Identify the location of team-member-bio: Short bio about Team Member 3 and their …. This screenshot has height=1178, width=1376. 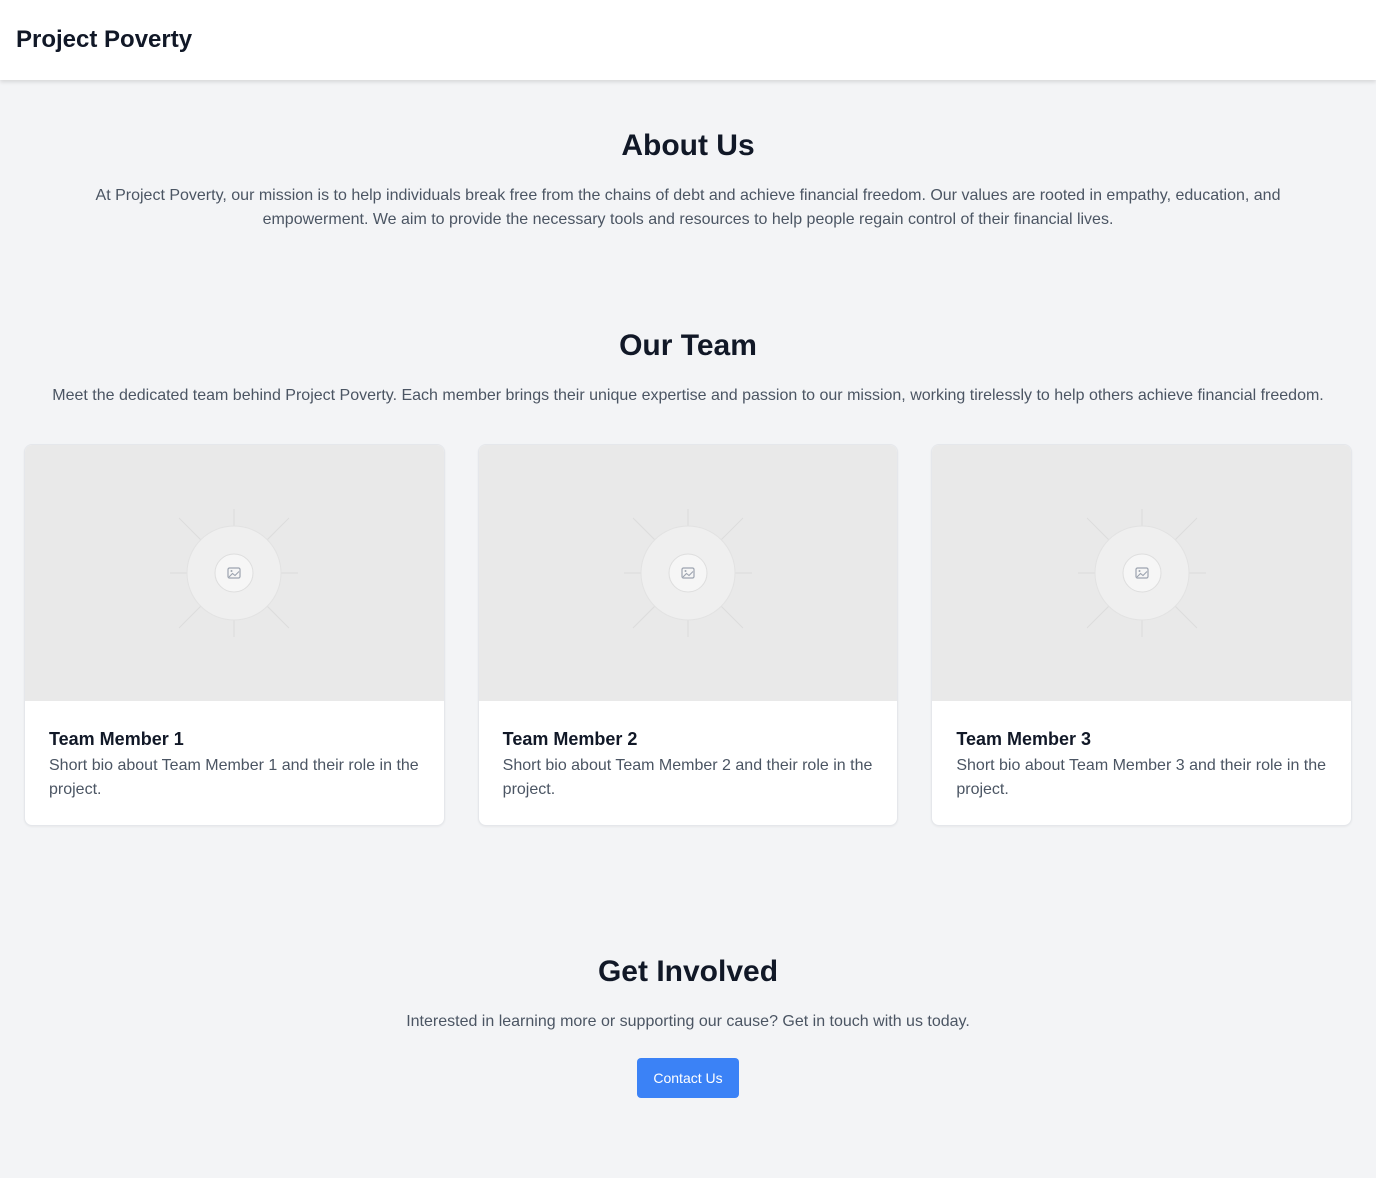
(1141, 777).